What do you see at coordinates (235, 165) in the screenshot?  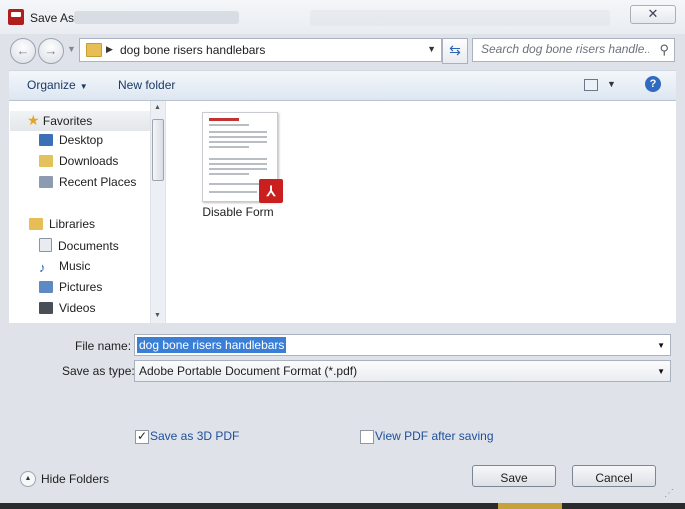 I see `file-item: ⅄ Disable Form` at bounding box center [235, 165].